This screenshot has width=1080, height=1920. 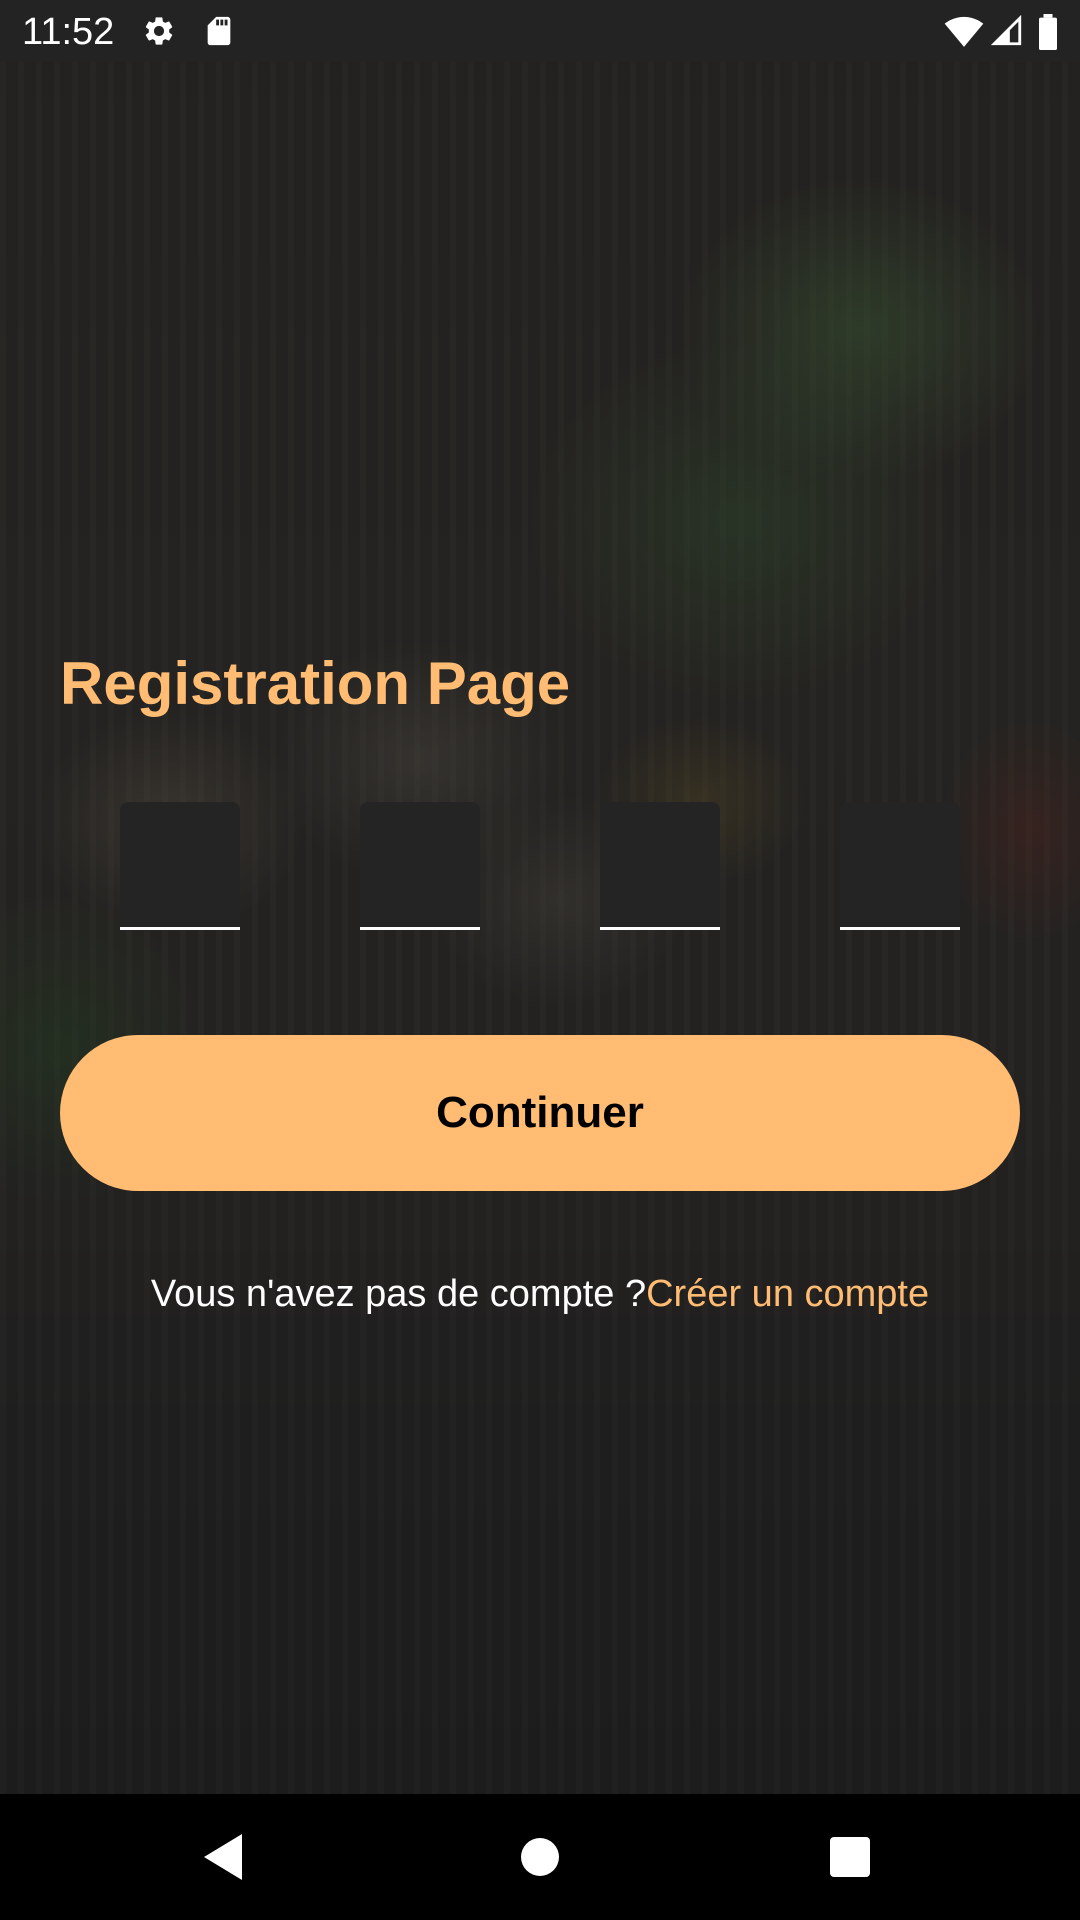 What do you see at coordinates (420, 866) in the screenshot?
I see `otp-digit-2-input` at bounding box center [420, 866].